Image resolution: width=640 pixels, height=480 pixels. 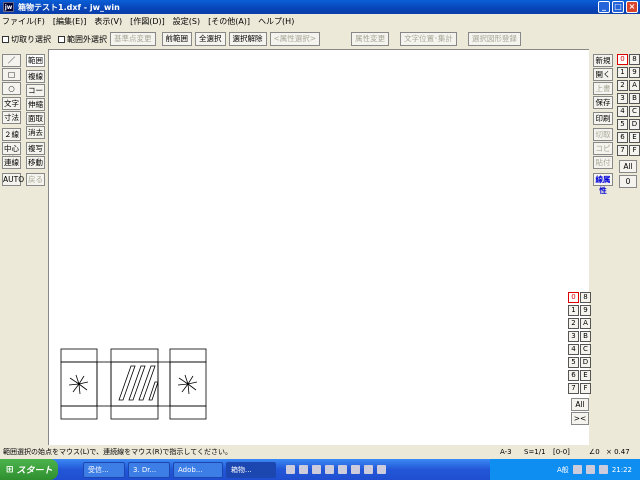 I want to click on layer-toggle-button: ><, so click(x=580, y=418).